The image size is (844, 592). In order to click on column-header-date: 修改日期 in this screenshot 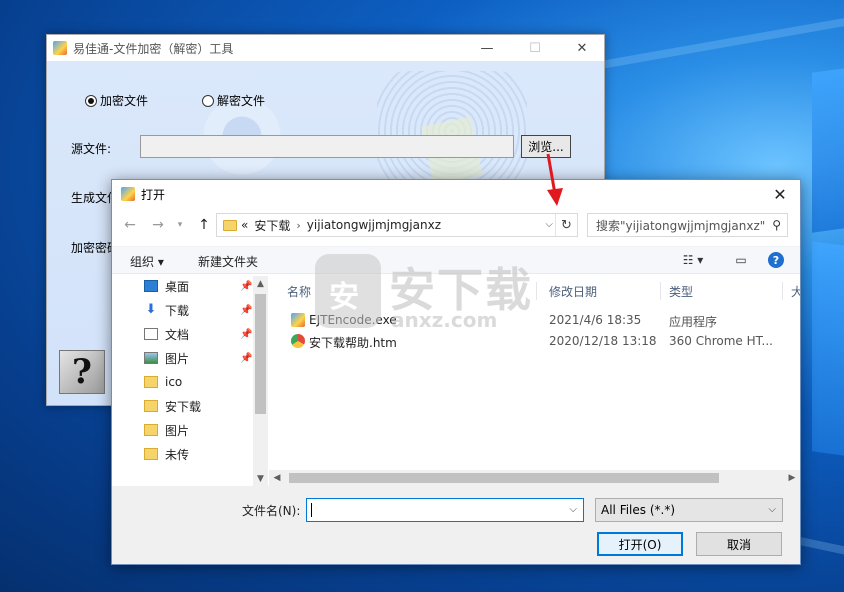, I will do `click(601, 291)`.